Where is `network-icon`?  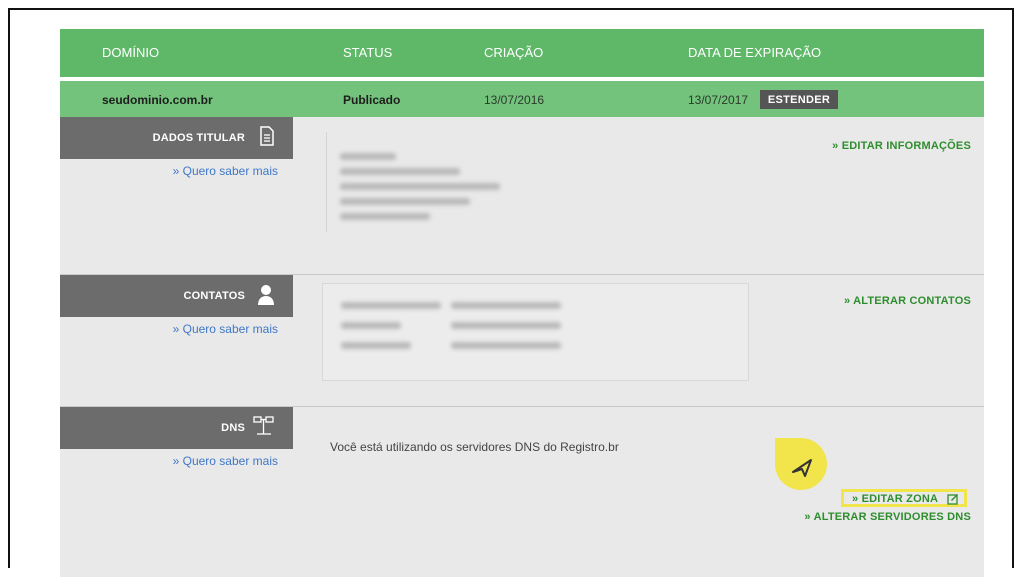 network-icon is located at coordinates (264, 428).